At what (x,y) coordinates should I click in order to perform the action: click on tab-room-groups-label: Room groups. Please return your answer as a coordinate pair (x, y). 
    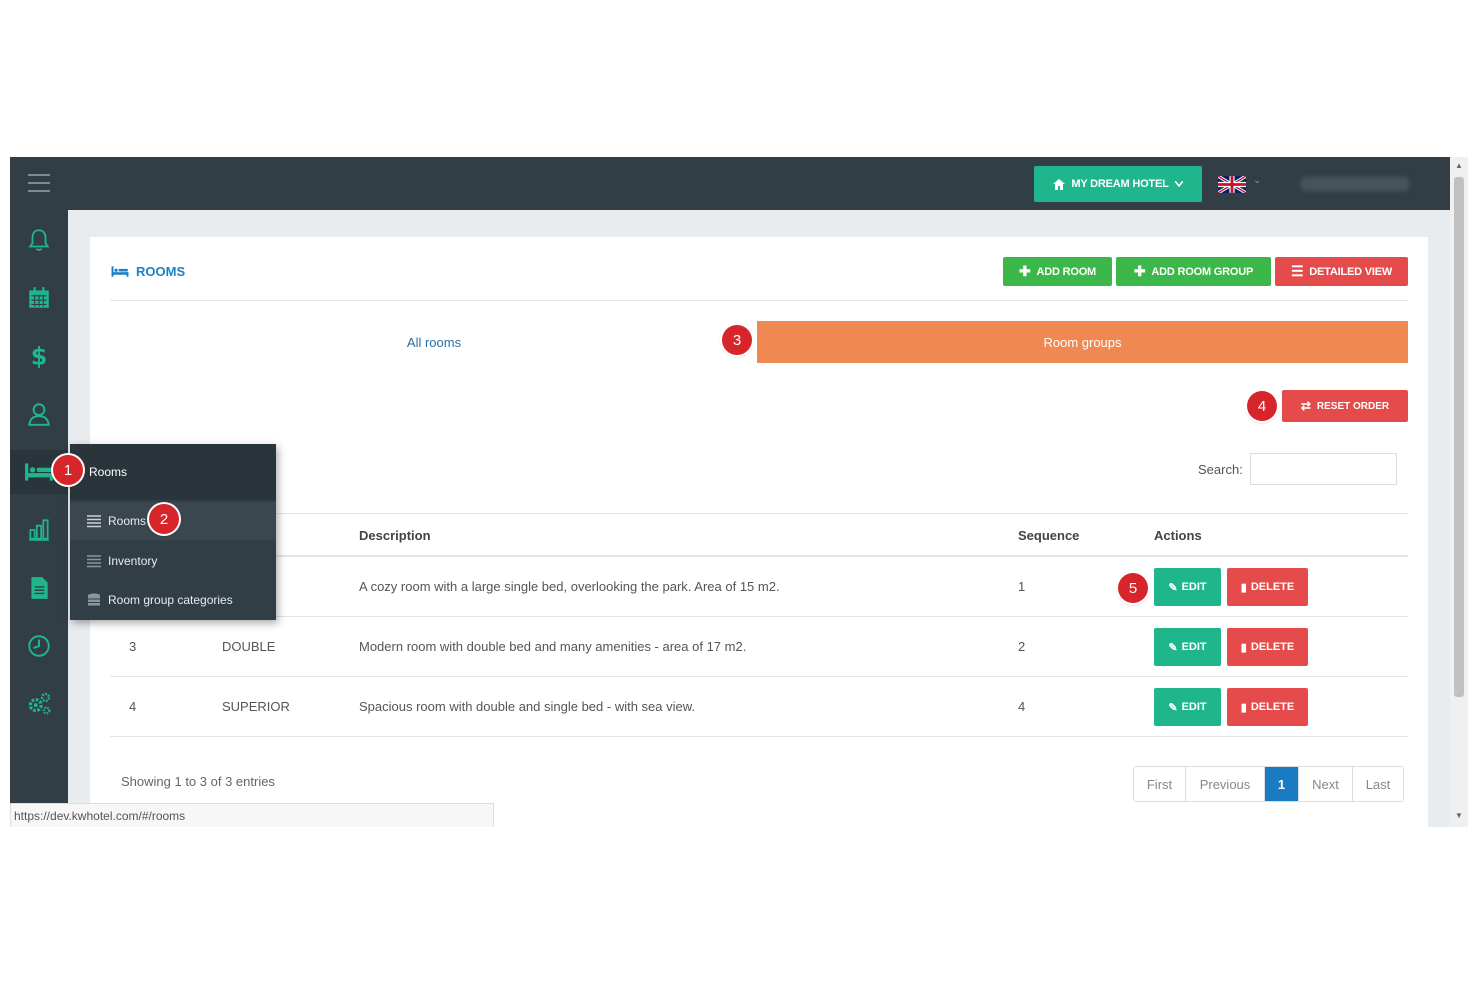
    Looking at the image, I should click on (1082, 342).